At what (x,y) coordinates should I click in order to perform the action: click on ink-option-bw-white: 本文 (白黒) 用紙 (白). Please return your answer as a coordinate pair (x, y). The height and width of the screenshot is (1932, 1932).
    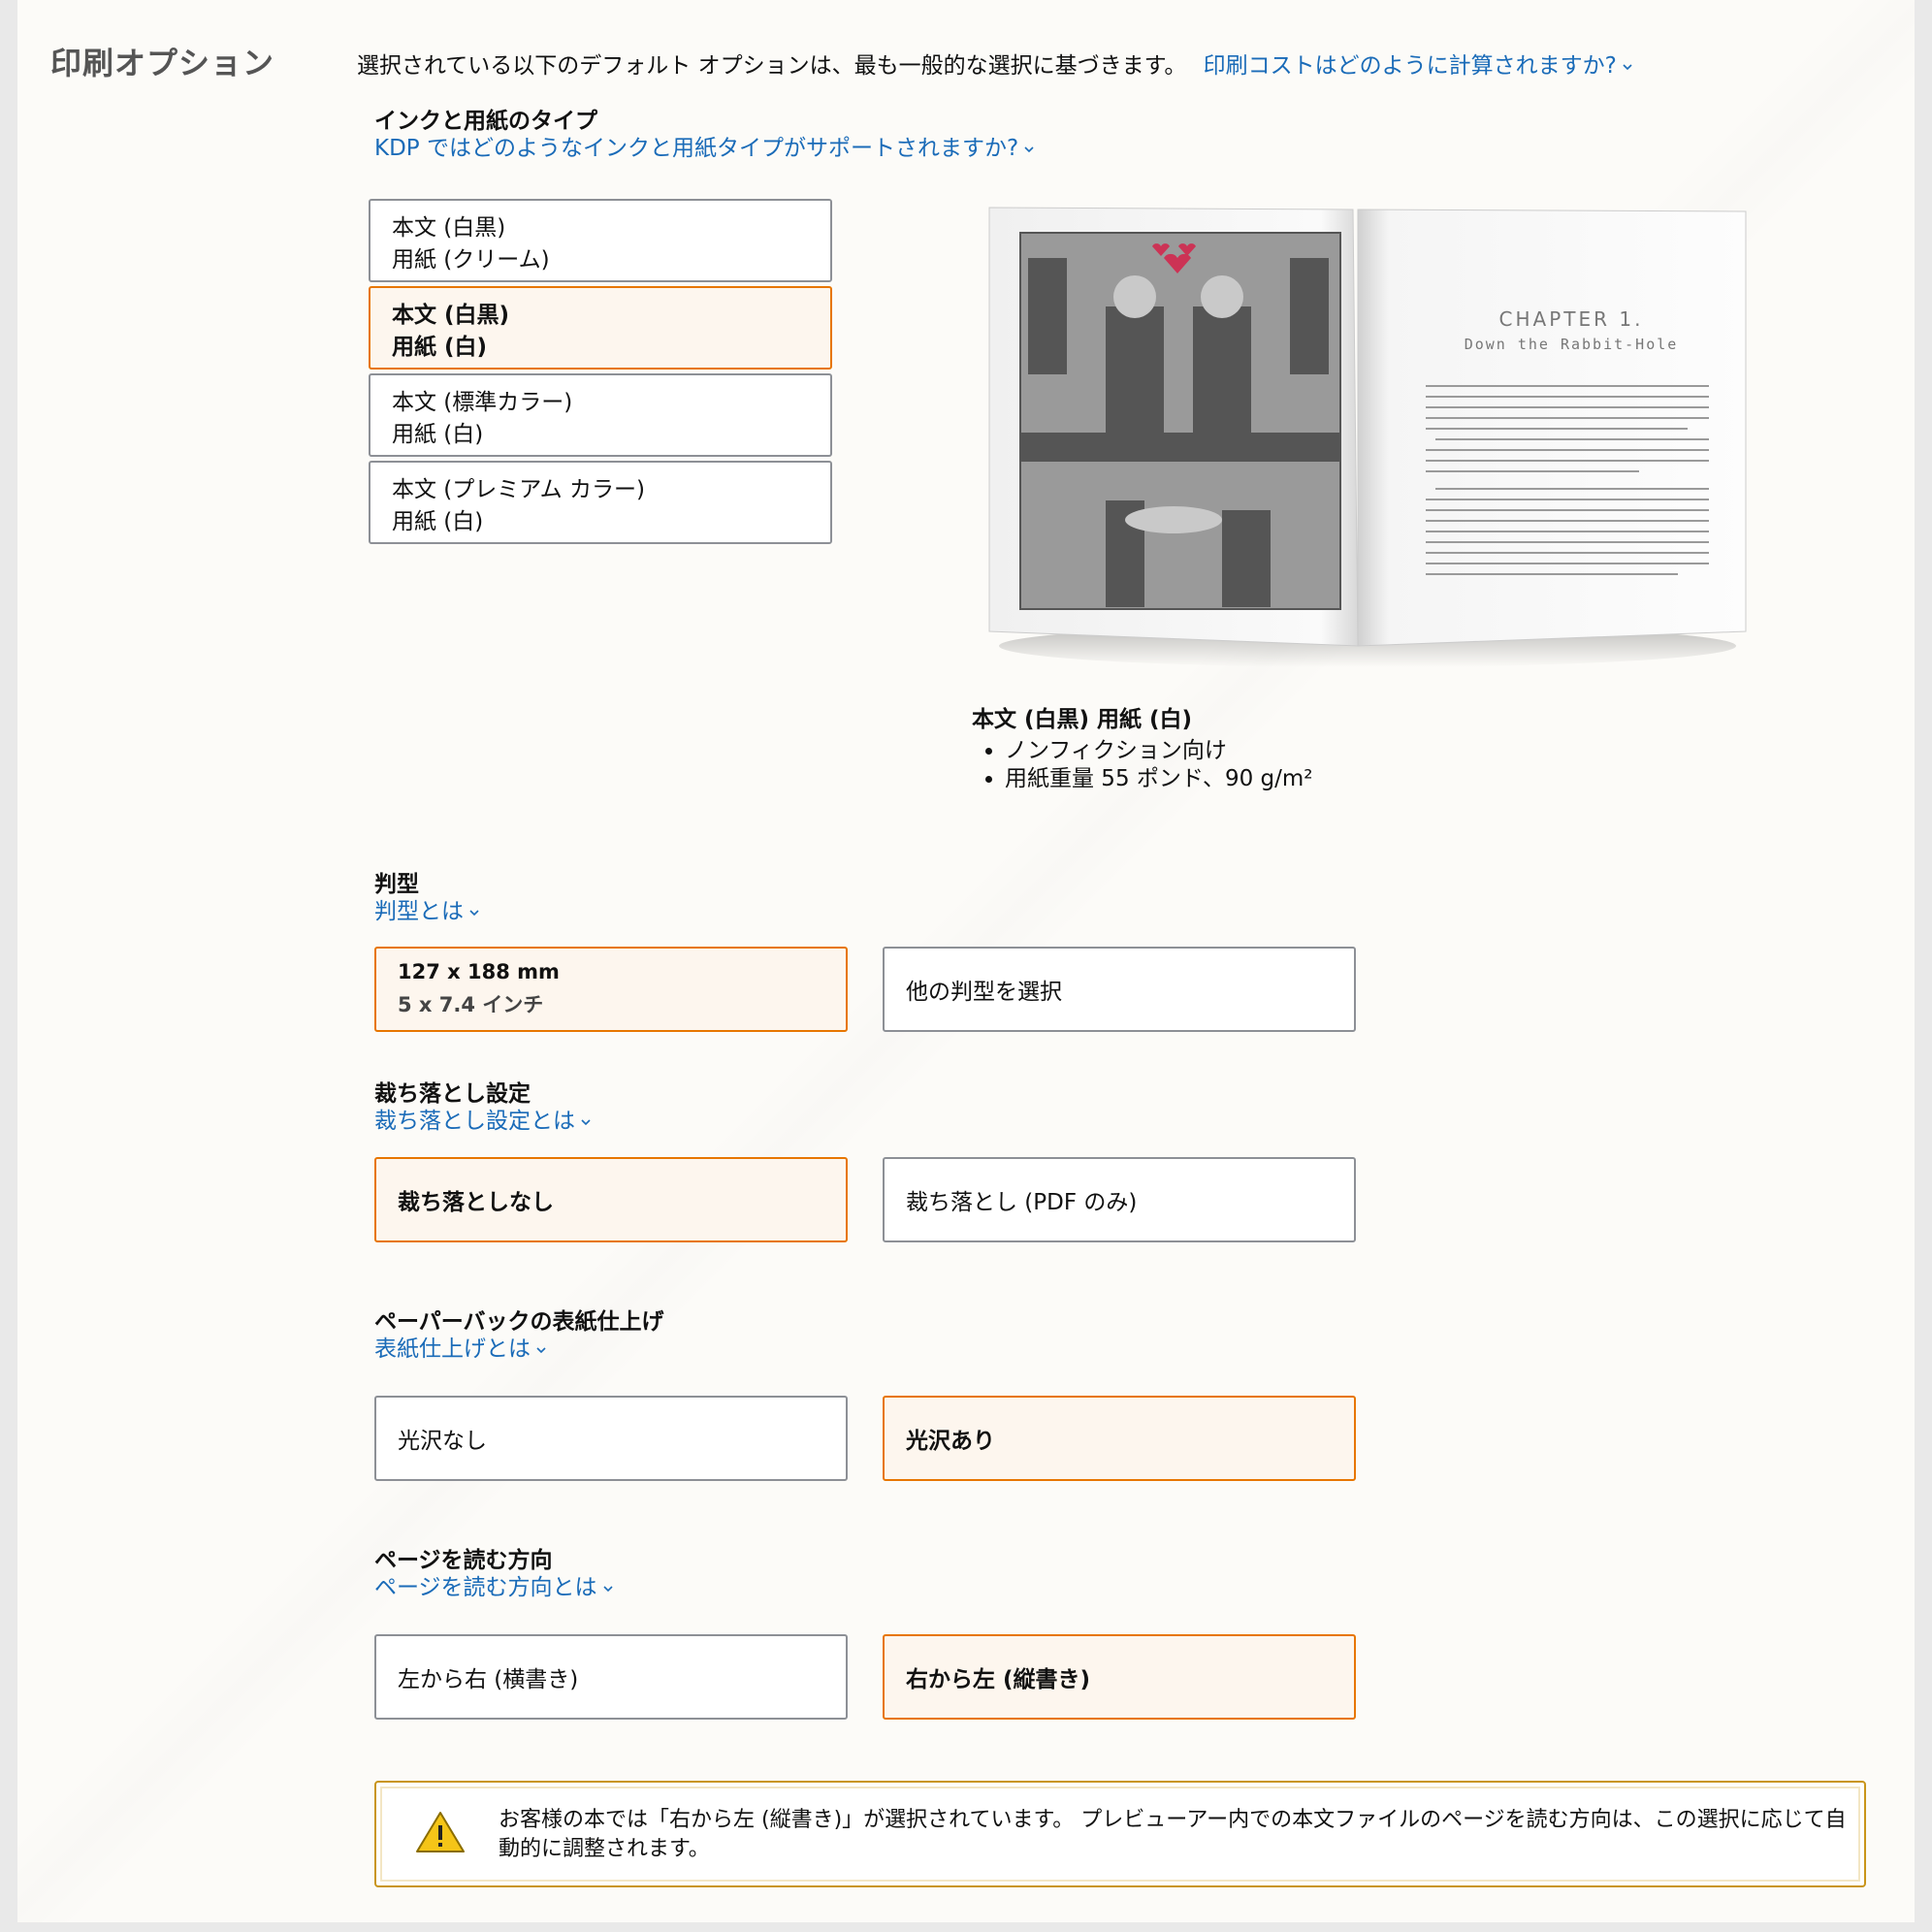
    Looking at the image, I should click on (600, 328).